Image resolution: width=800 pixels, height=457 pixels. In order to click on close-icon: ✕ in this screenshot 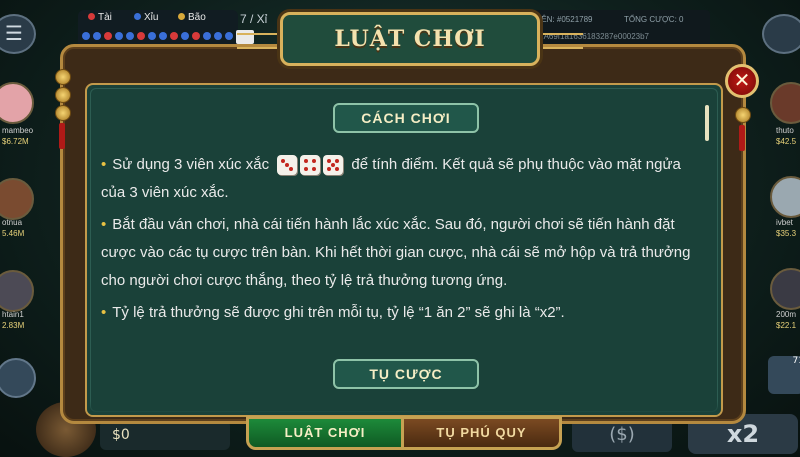, I will do `click(742, 81)`.